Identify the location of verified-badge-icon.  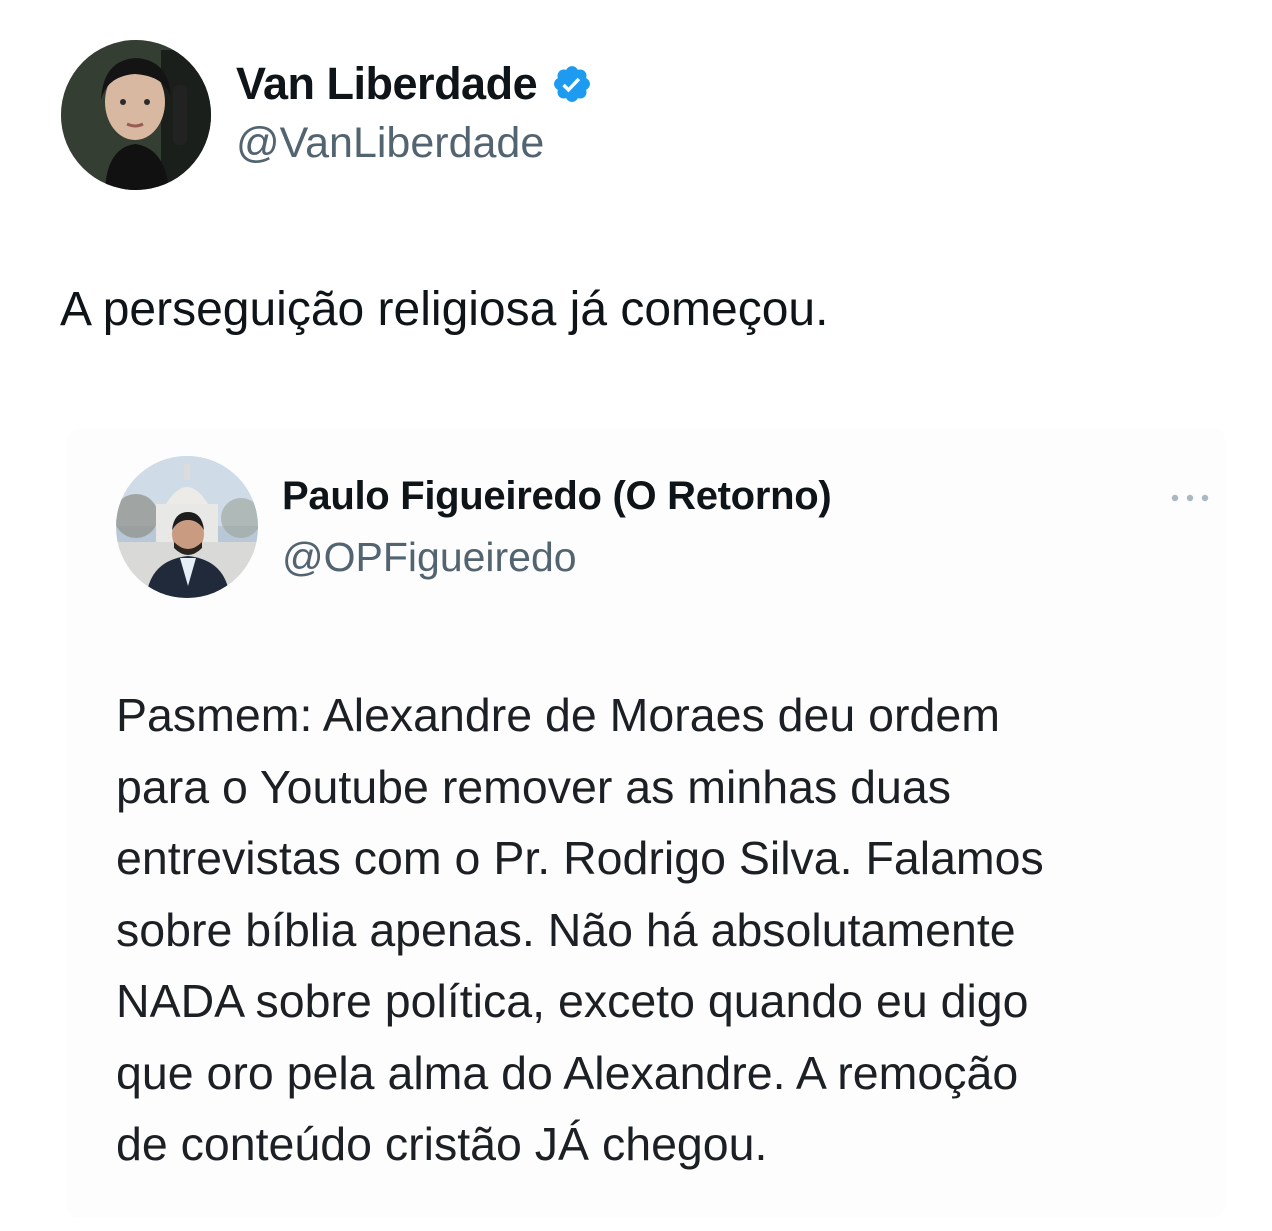
(572, 84).